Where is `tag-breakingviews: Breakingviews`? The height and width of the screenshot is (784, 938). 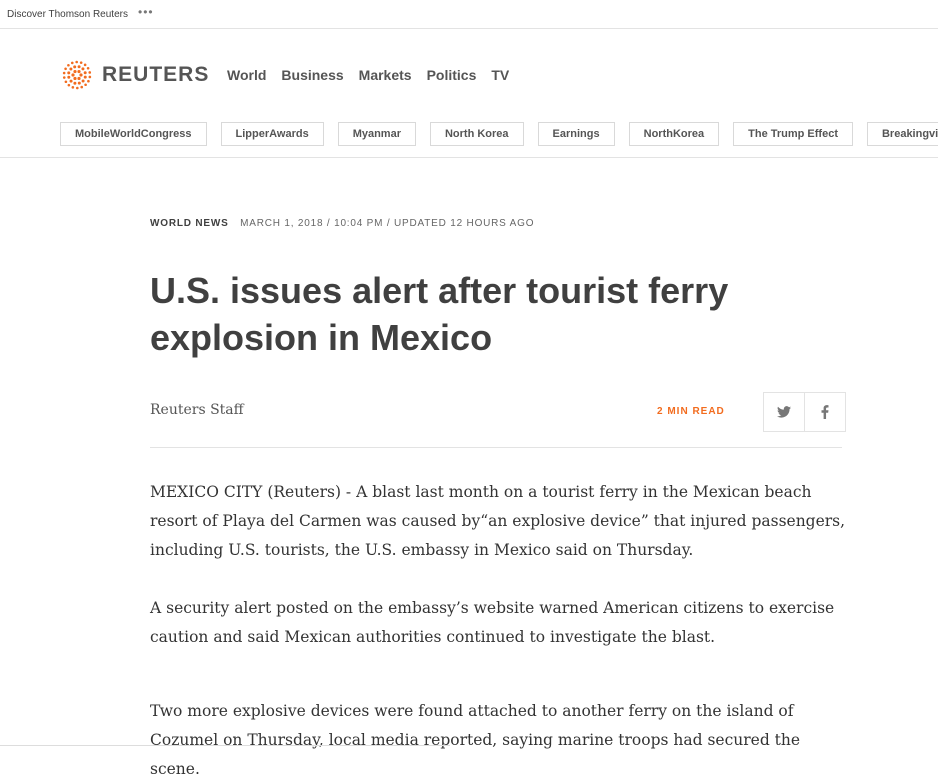
tag-breakingviews: Breakingviews is located at coordinates (902, 134).